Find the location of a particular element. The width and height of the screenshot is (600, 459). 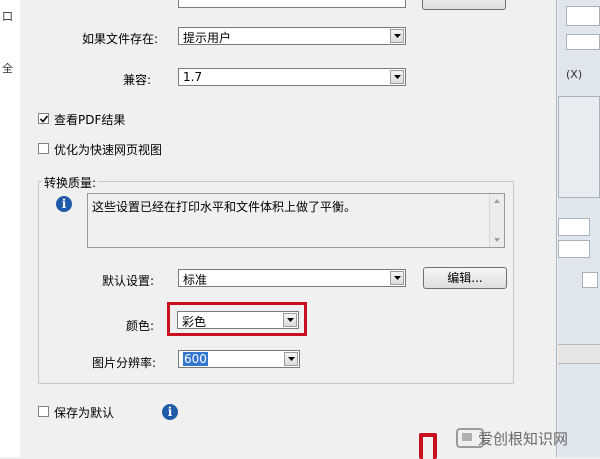

default-setting-value: 标准 is located at coordinates (195, 280).